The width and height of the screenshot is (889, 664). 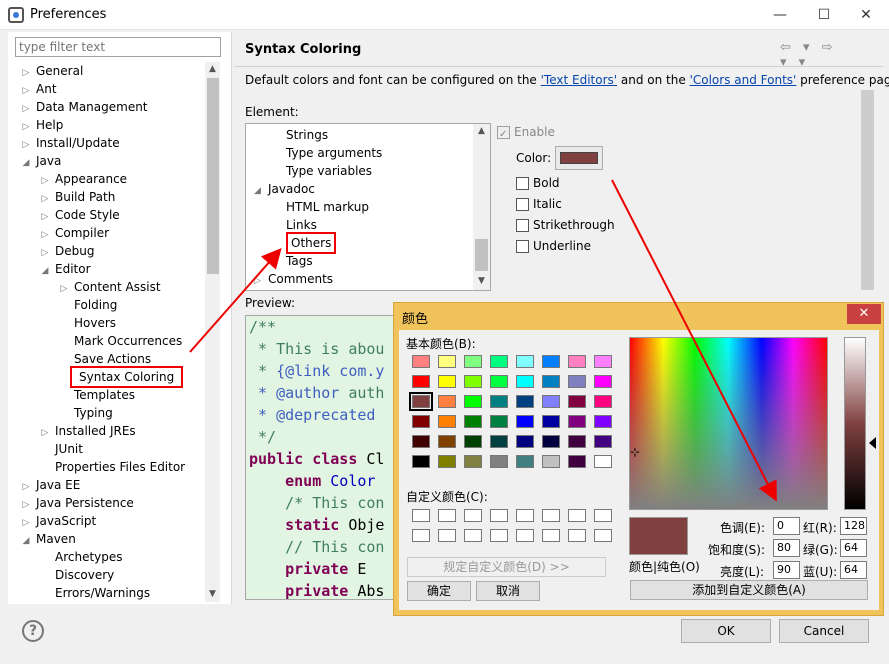 I want to click on tree-item: Mark Occurrences, so click(x=122, y=341).